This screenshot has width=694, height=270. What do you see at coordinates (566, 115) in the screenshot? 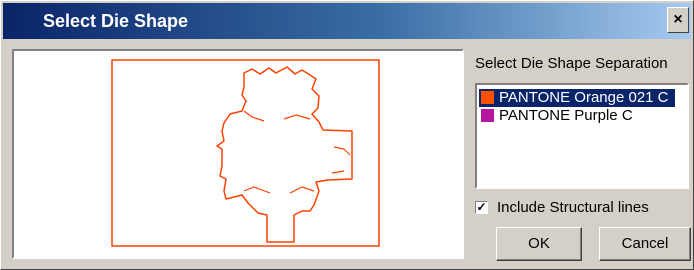
I see `separation-item-label: PANTONE Purple C` at bounding box center [566, 115].